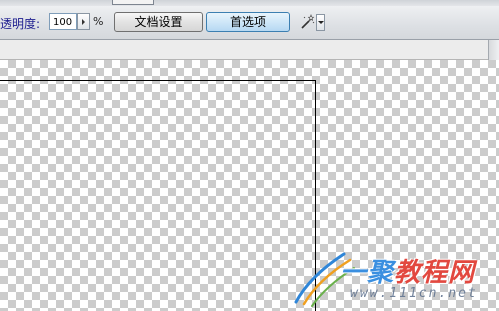 The image size is (499, 311). What do you see at coordinates (414, 293) in the screenshot?
I see `watermark-url: www.111cn.net` at bounding box center [414, 293].